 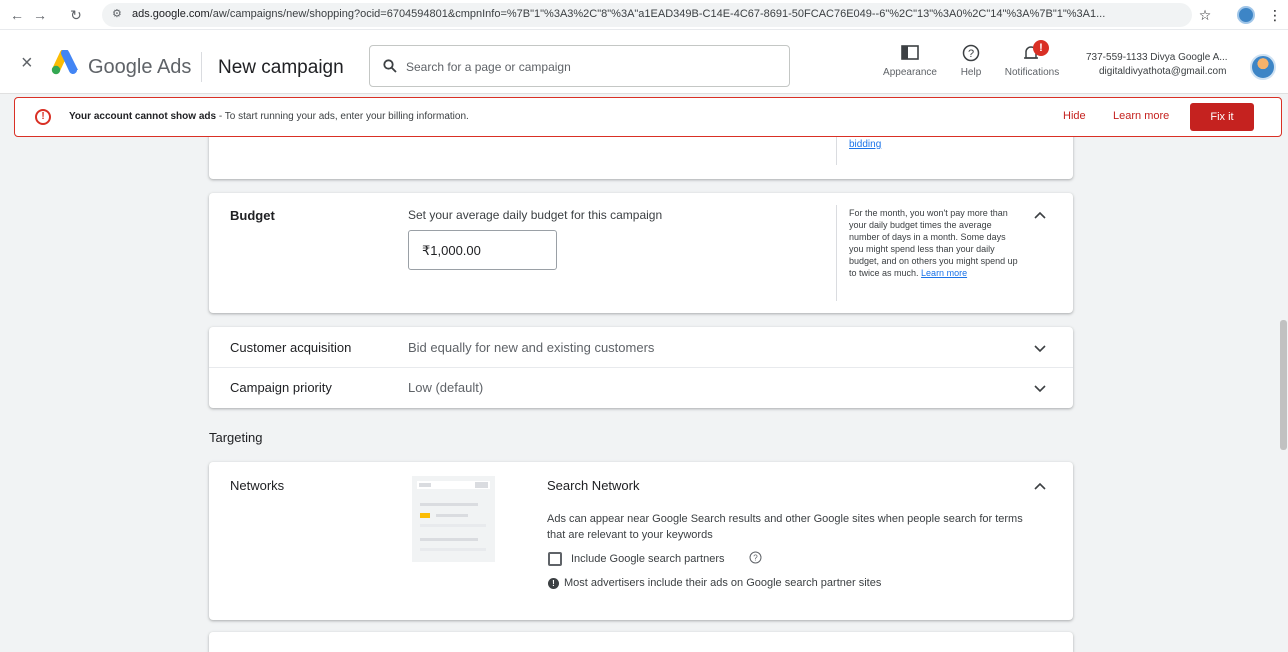 I want to click on avatar, so click(x=1263, y=67).